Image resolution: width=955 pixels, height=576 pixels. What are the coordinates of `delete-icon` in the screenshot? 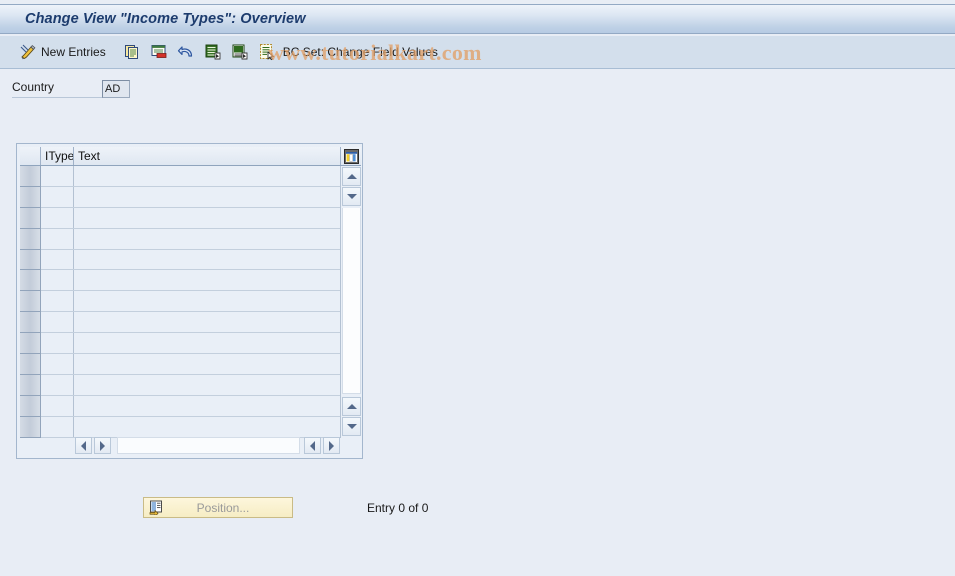 It's located at (159, 52).